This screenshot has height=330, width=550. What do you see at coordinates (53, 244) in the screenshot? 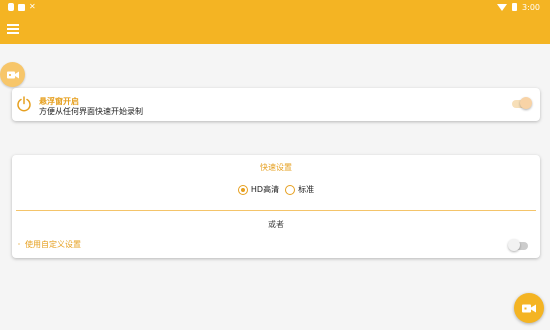
I see `custom-settings-label: 使用自定义设置` at bounding box center [53, 244].